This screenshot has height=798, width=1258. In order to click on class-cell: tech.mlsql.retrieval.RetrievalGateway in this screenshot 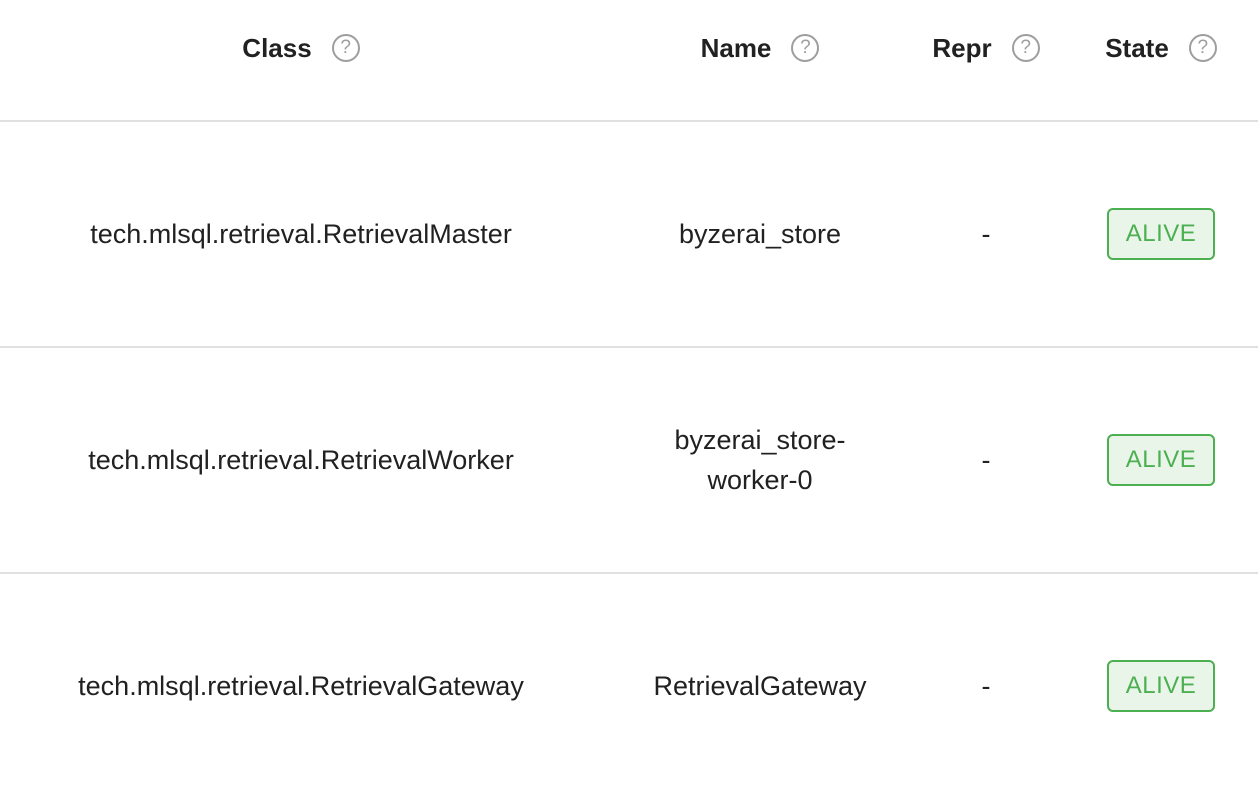, I will do `click(301, 686)`.